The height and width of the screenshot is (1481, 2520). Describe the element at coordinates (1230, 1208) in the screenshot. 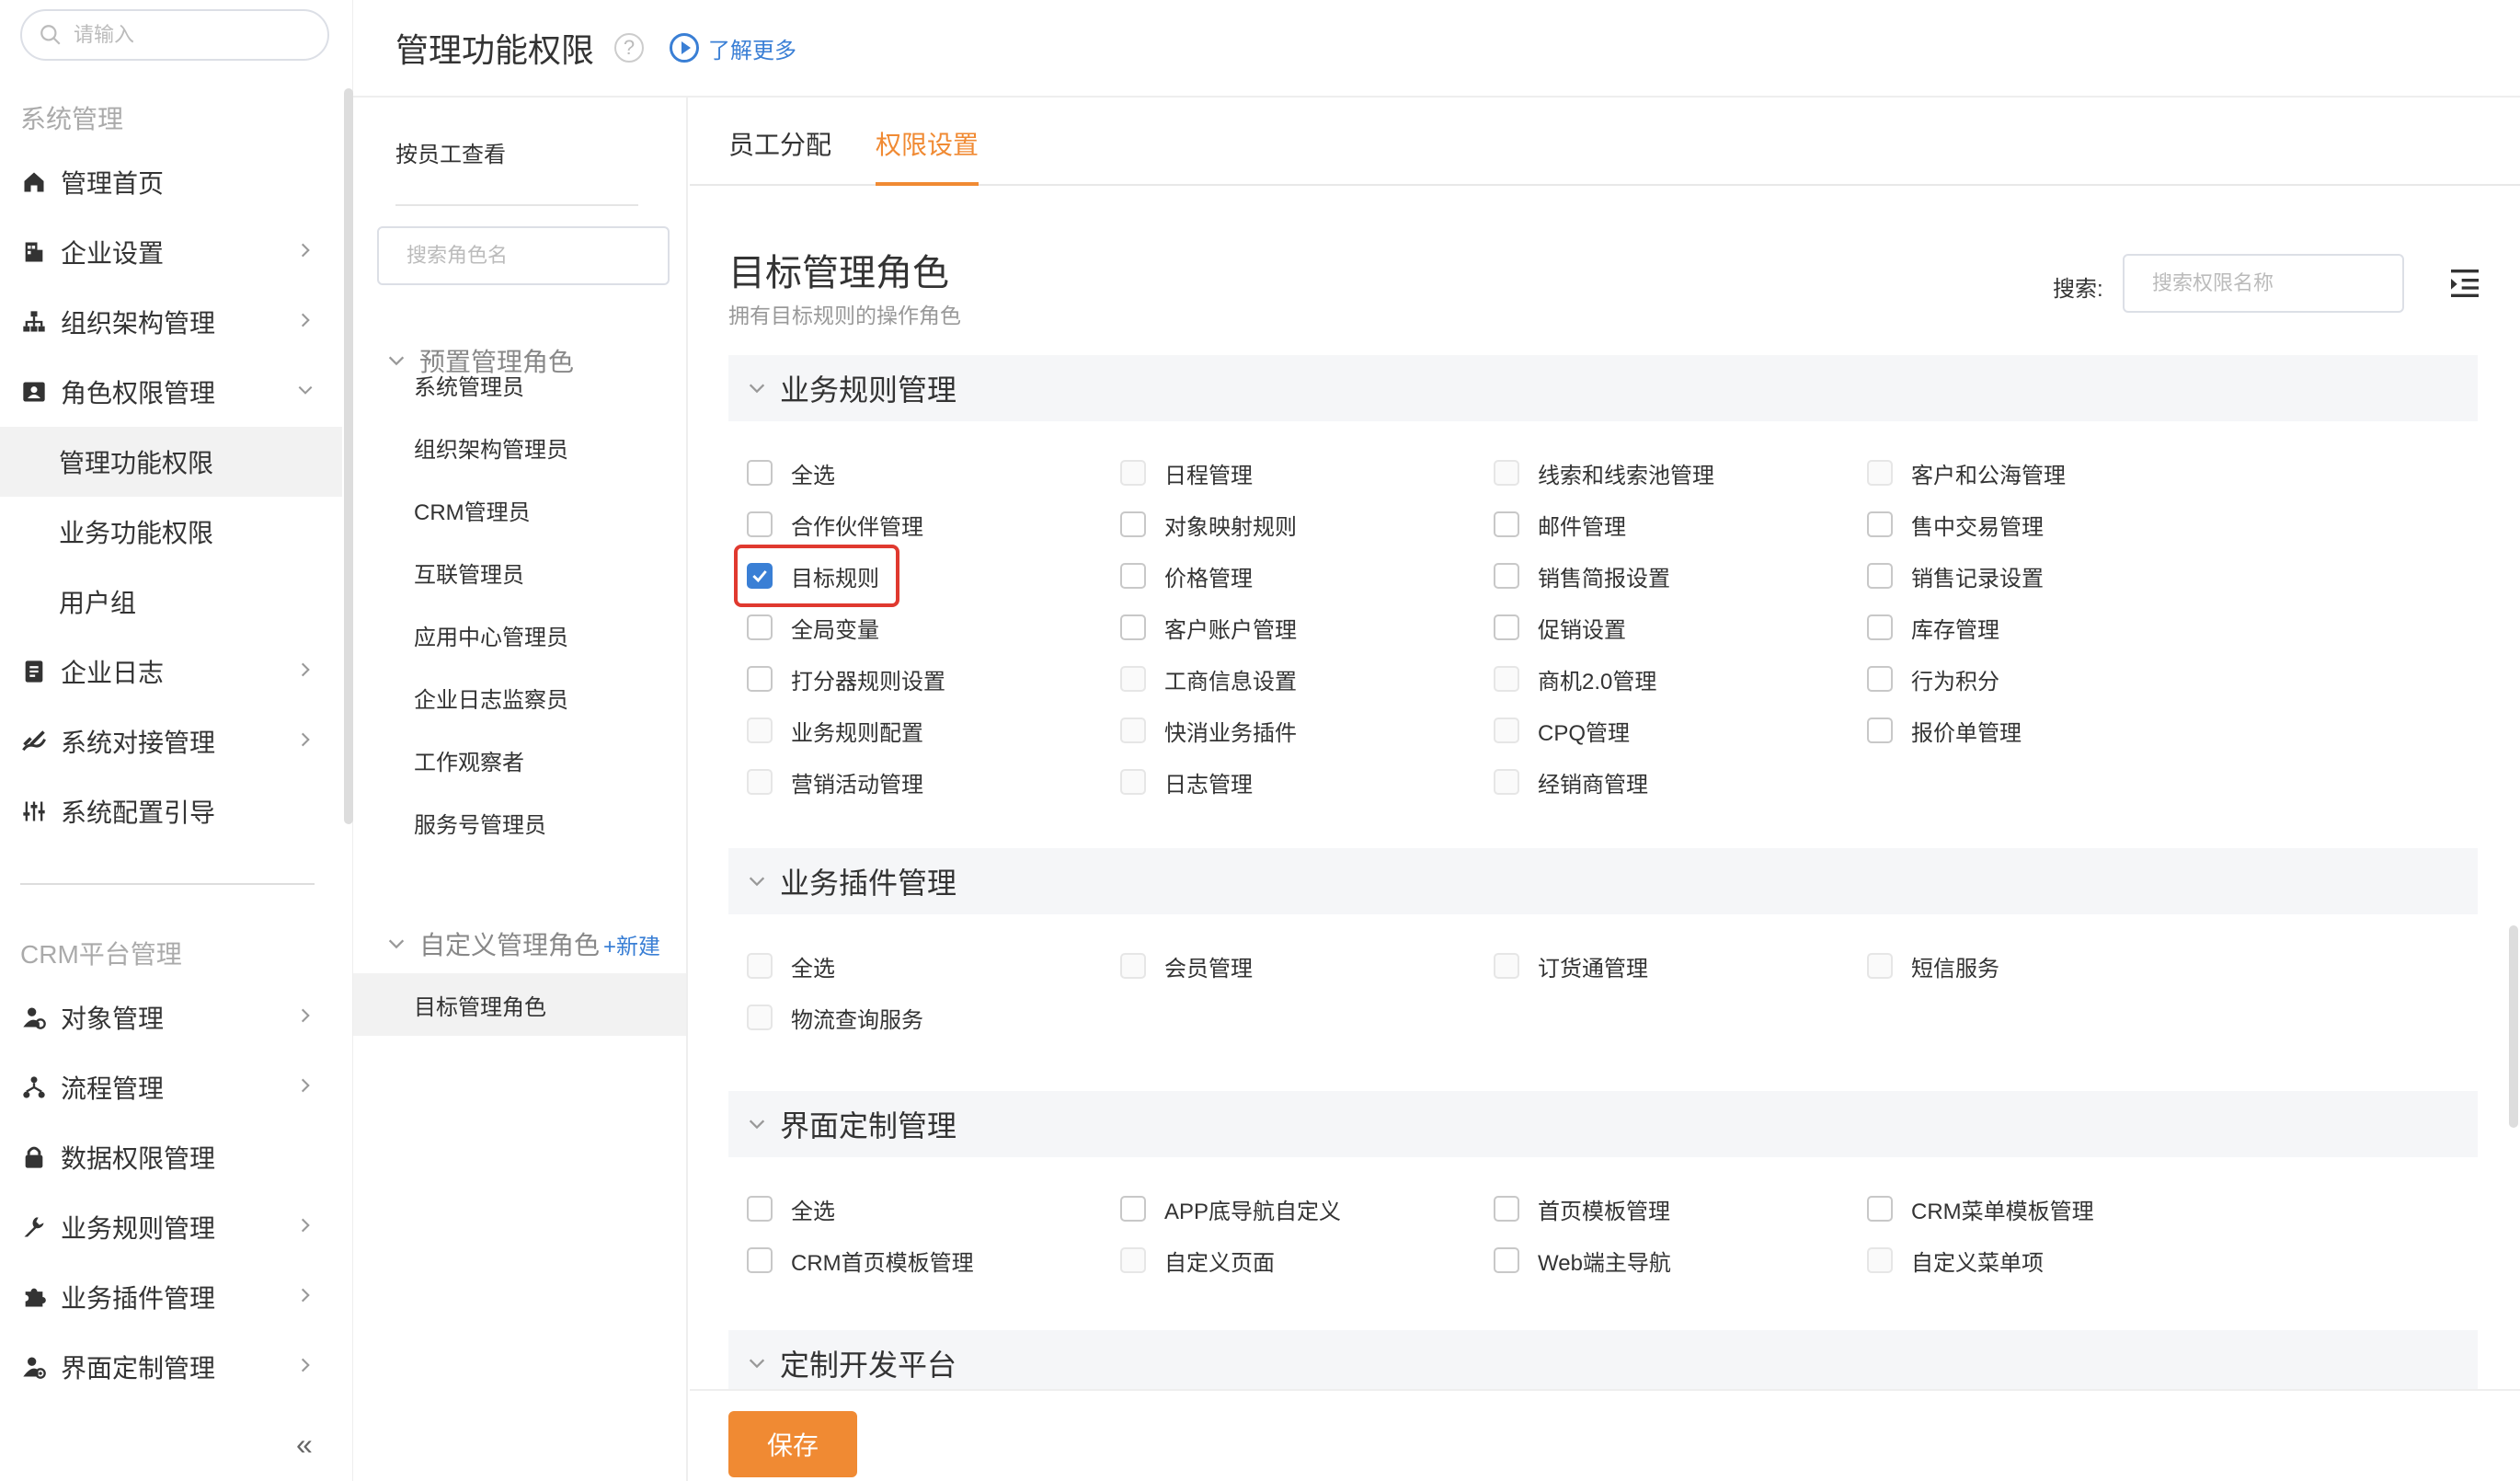

I see `permission-checkbox-item: APP底导航自定义` at that location.